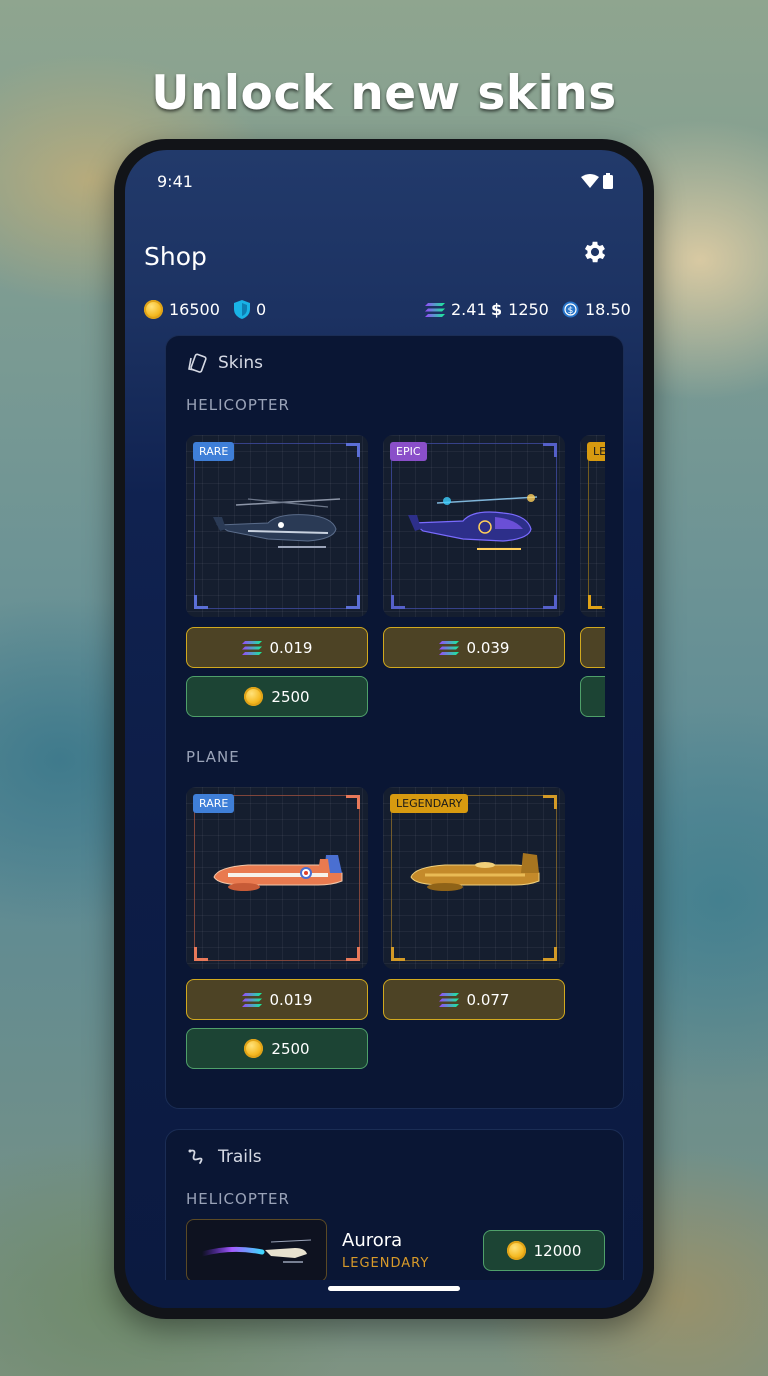  Describe the element at coordinates (488, 999) in the screenshot. I see `sol-price: 0.077` at that location.